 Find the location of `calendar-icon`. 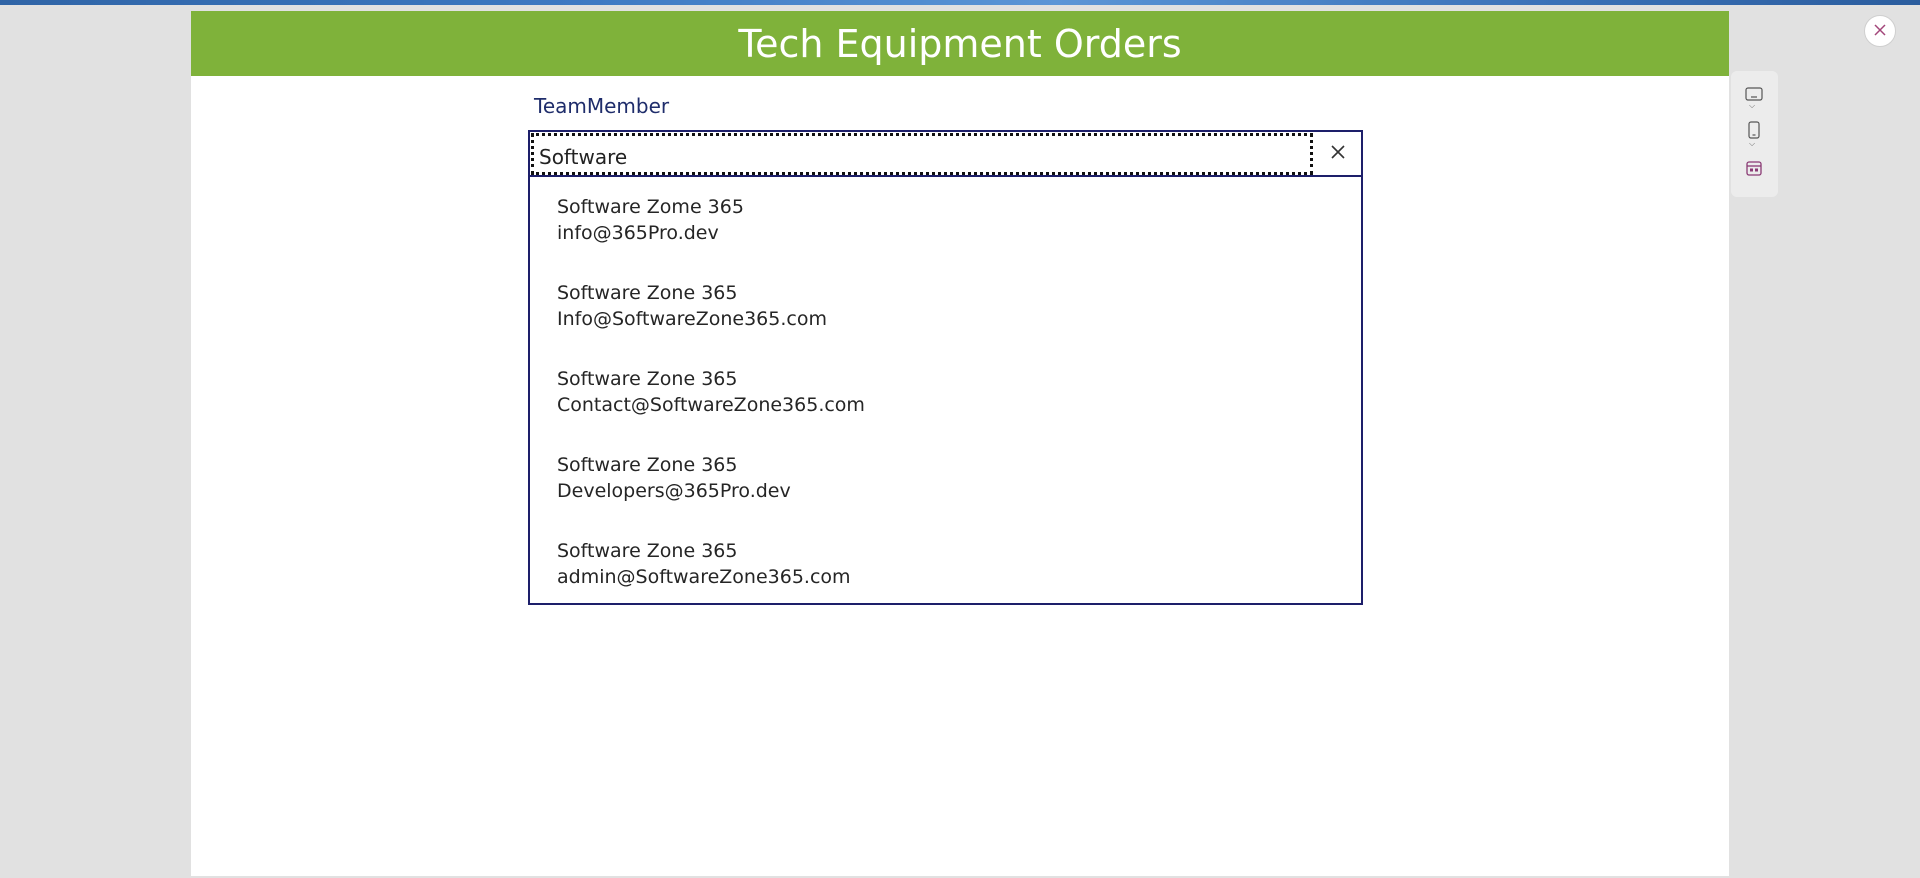

calendar-icon is located at coordinates (1754, 168).